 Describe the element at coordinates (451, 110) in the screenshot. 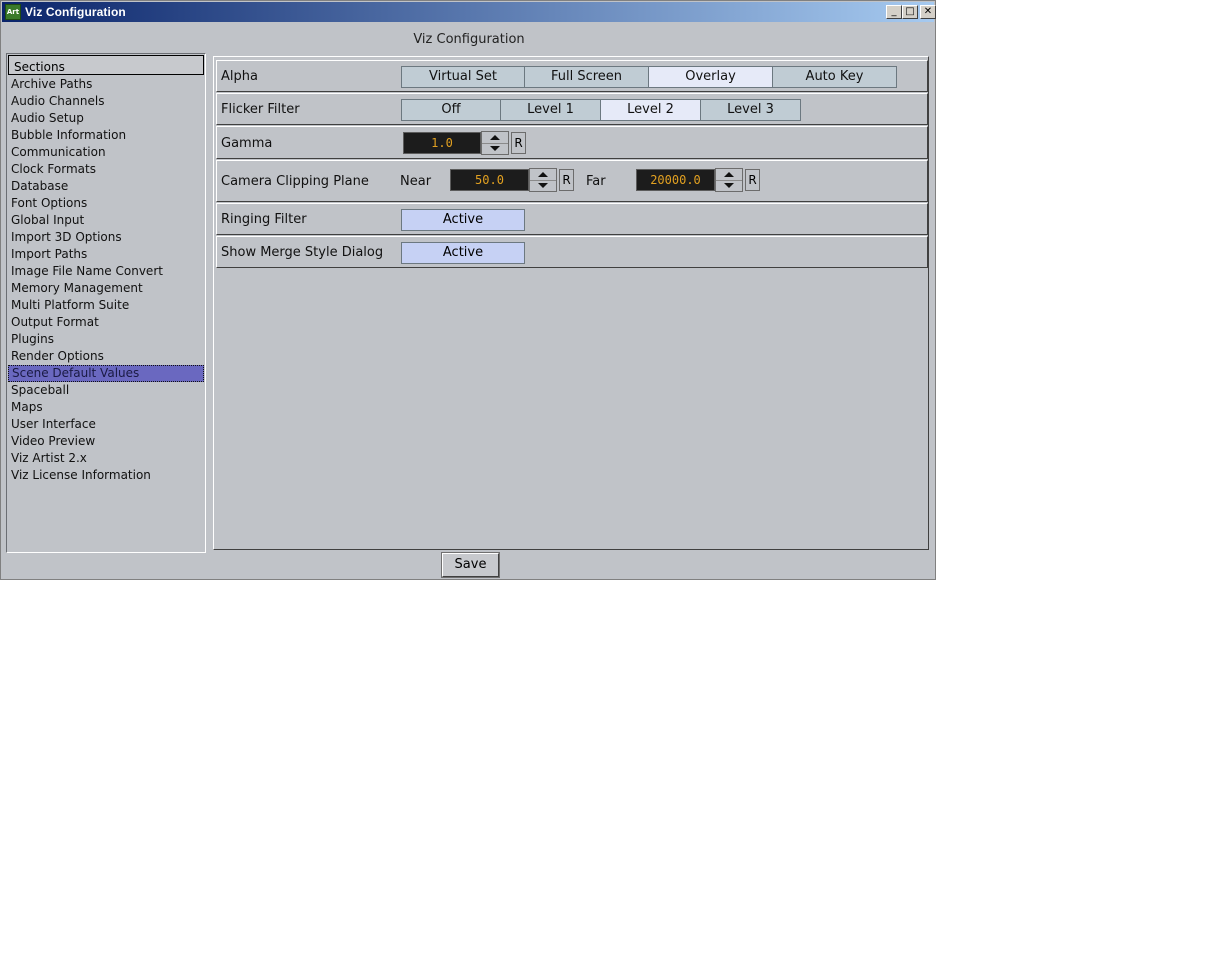

I see `flicker-filter-option: Off` at that location.